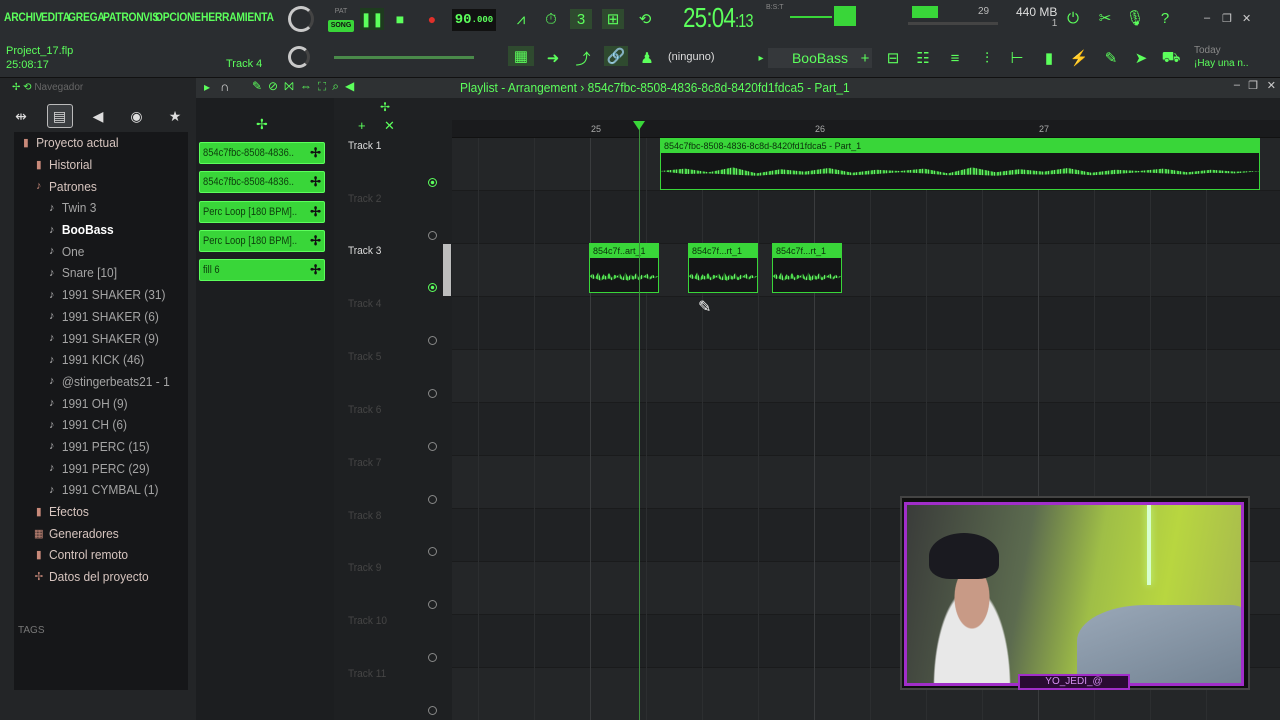  I want to click on picker-wave-icon: ✢, so click(262, 124).